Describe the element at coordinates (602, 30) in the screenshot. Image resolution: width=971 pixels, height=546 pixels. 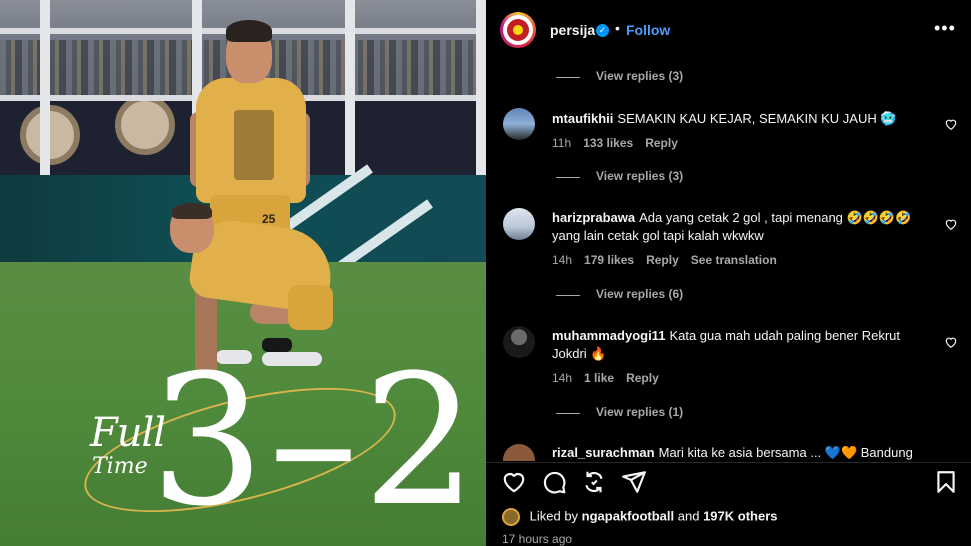
I see `verified-badge-icon: ✓` at that location.